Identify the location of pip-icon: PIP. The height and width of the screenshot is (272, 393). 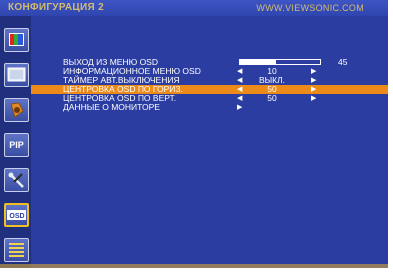
(16, 145).